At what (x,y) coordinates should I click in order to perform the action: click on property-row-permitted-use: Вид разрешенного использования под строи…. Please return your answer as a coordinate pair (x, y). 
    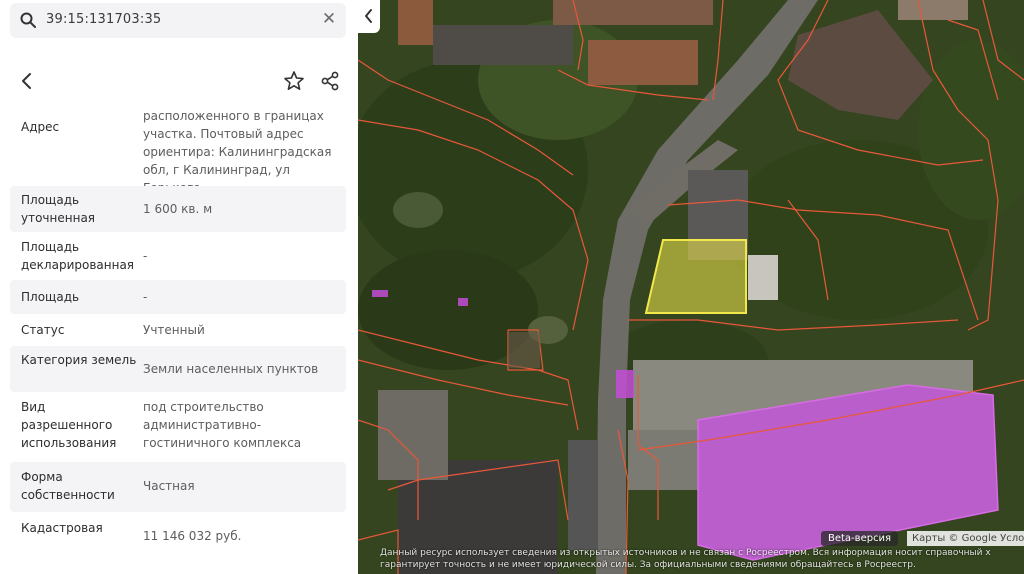
    Looking at the image, I should click on (178, 427).